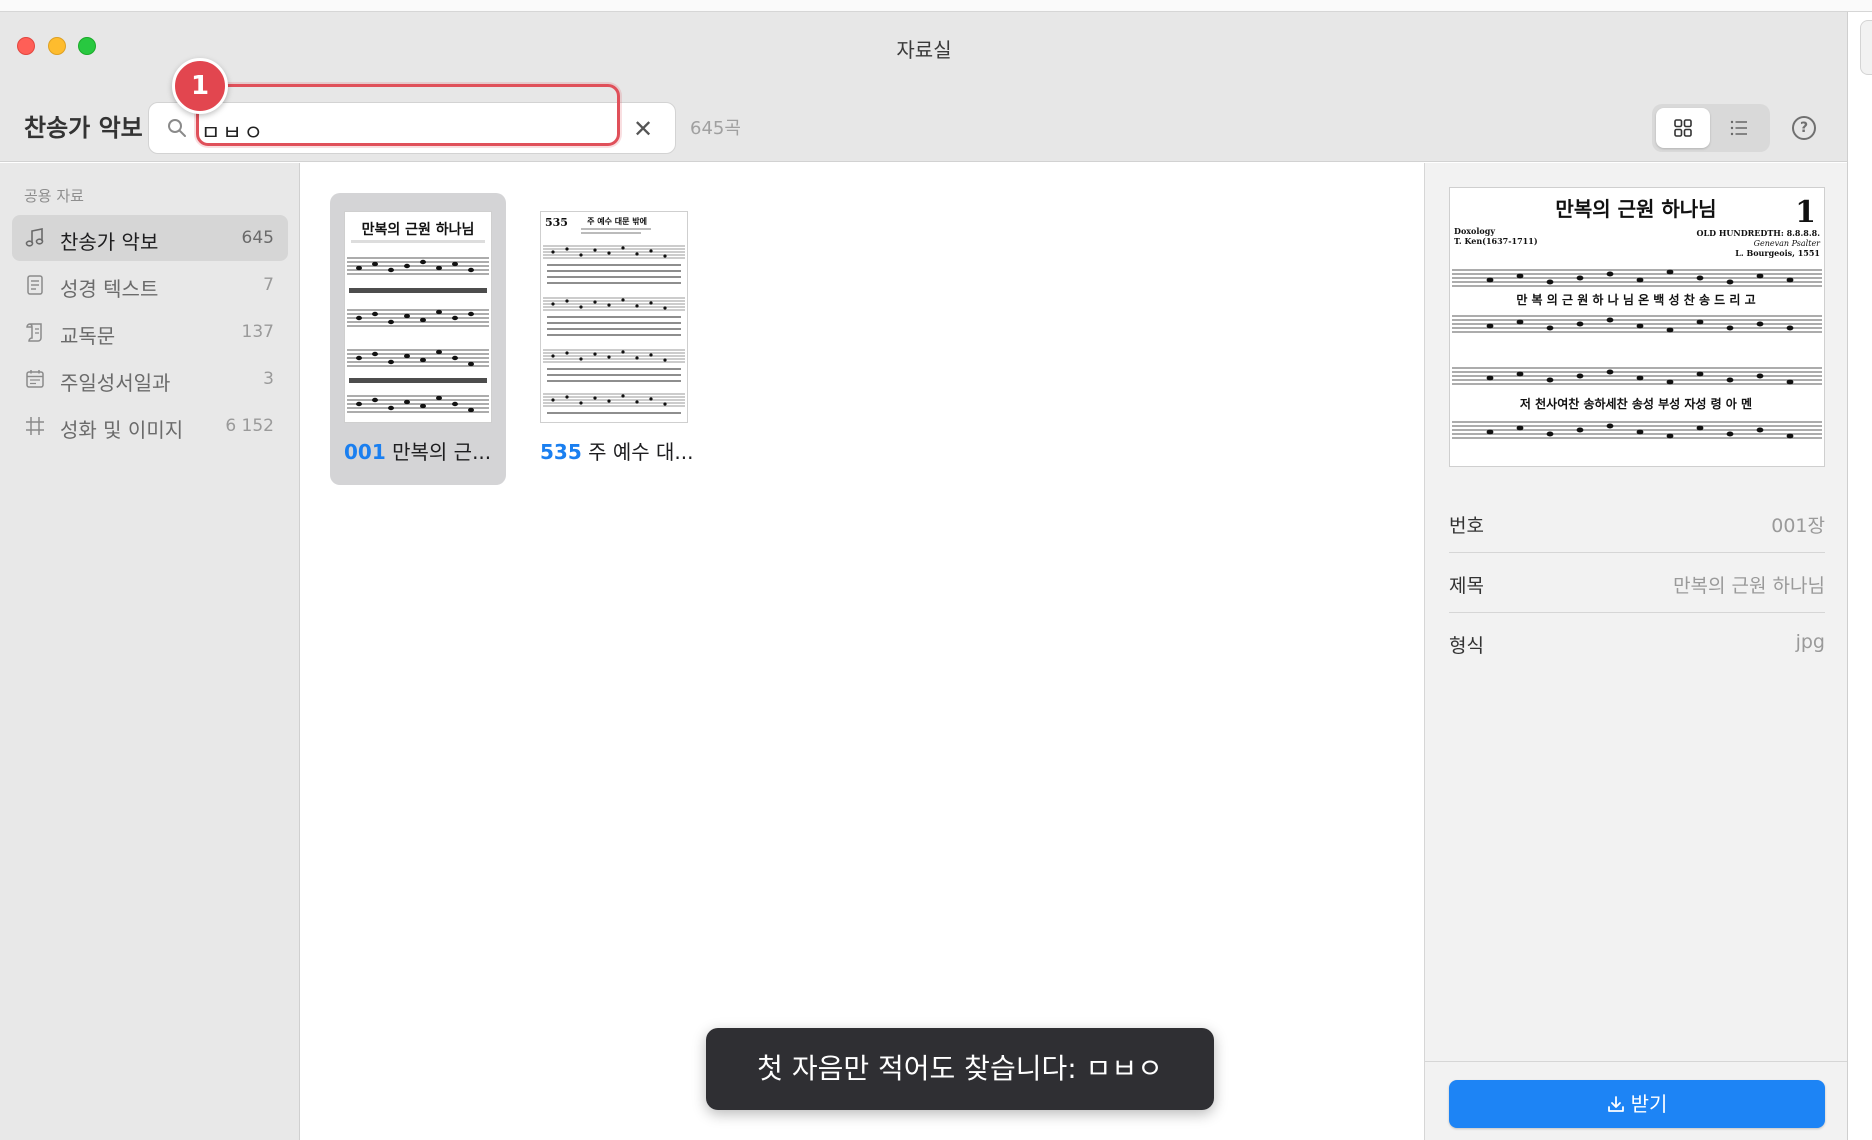 The height and width of the screenshot is (1140, 1872). I want to click on thumbnail-title: 만복의 근원 하나님, so click(418, 229).